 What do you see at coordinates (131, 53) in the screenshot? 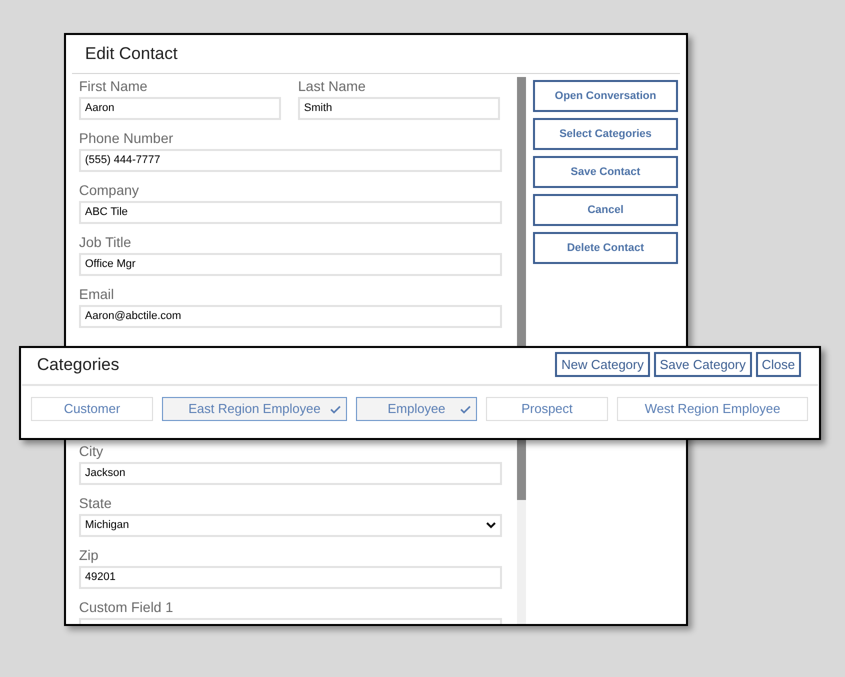
I see `window-title: Edit Contact` at bounding box center [131, 53].